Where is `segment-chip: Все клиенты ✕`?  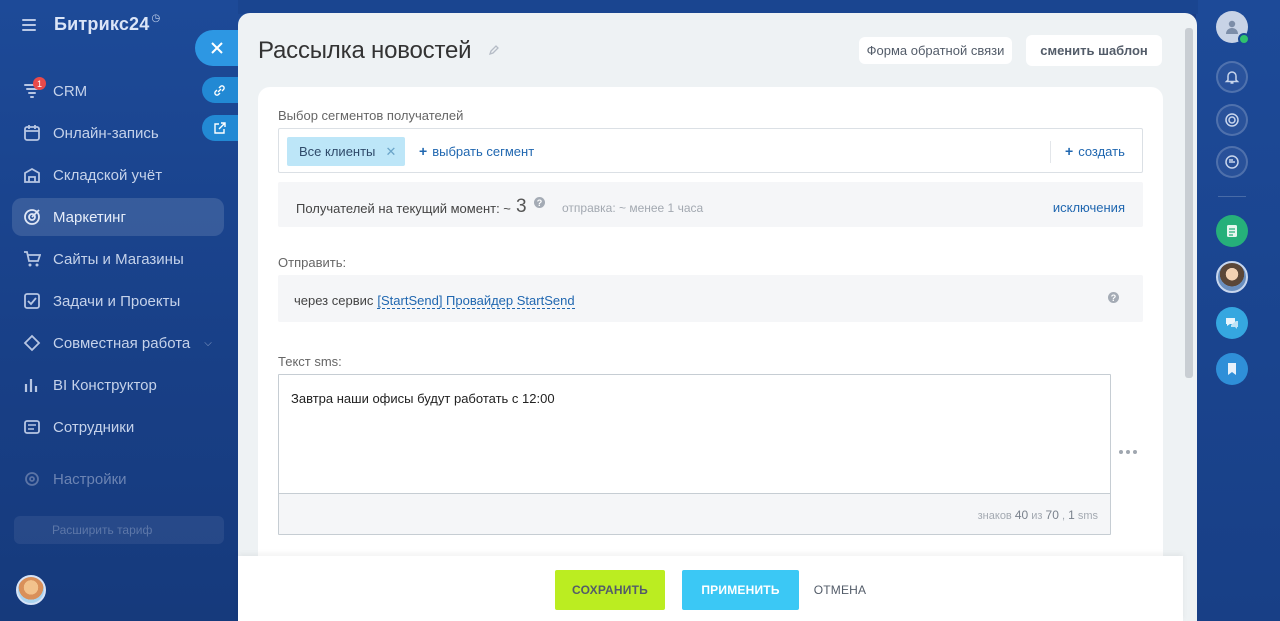
segment-chip: Все клиенты ✕ is located at coordinates (346, 151).